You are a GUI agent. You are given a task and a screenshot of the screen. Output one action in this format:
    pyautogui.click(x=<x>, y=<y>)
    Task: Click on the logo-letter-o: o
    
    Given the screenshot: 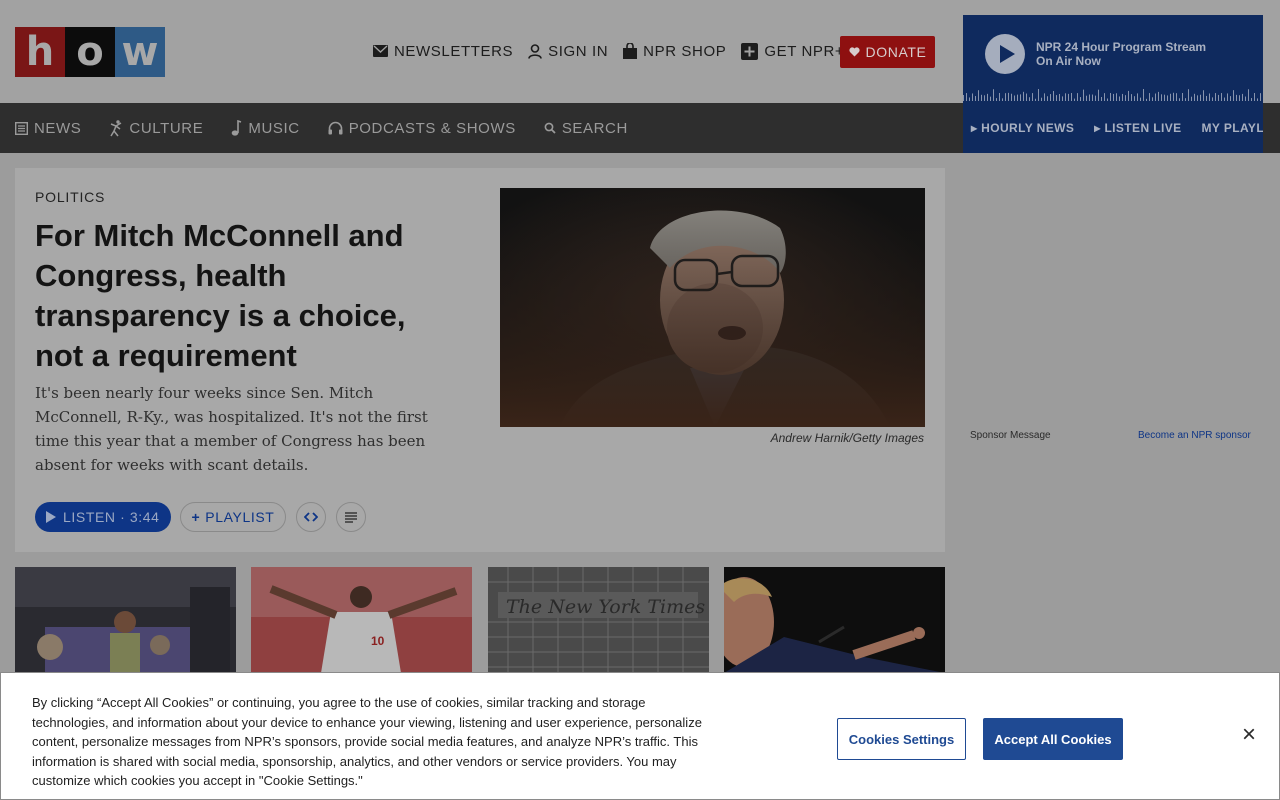 What is the action you would take?
    pyautogui.click(x=90, y=52)
    